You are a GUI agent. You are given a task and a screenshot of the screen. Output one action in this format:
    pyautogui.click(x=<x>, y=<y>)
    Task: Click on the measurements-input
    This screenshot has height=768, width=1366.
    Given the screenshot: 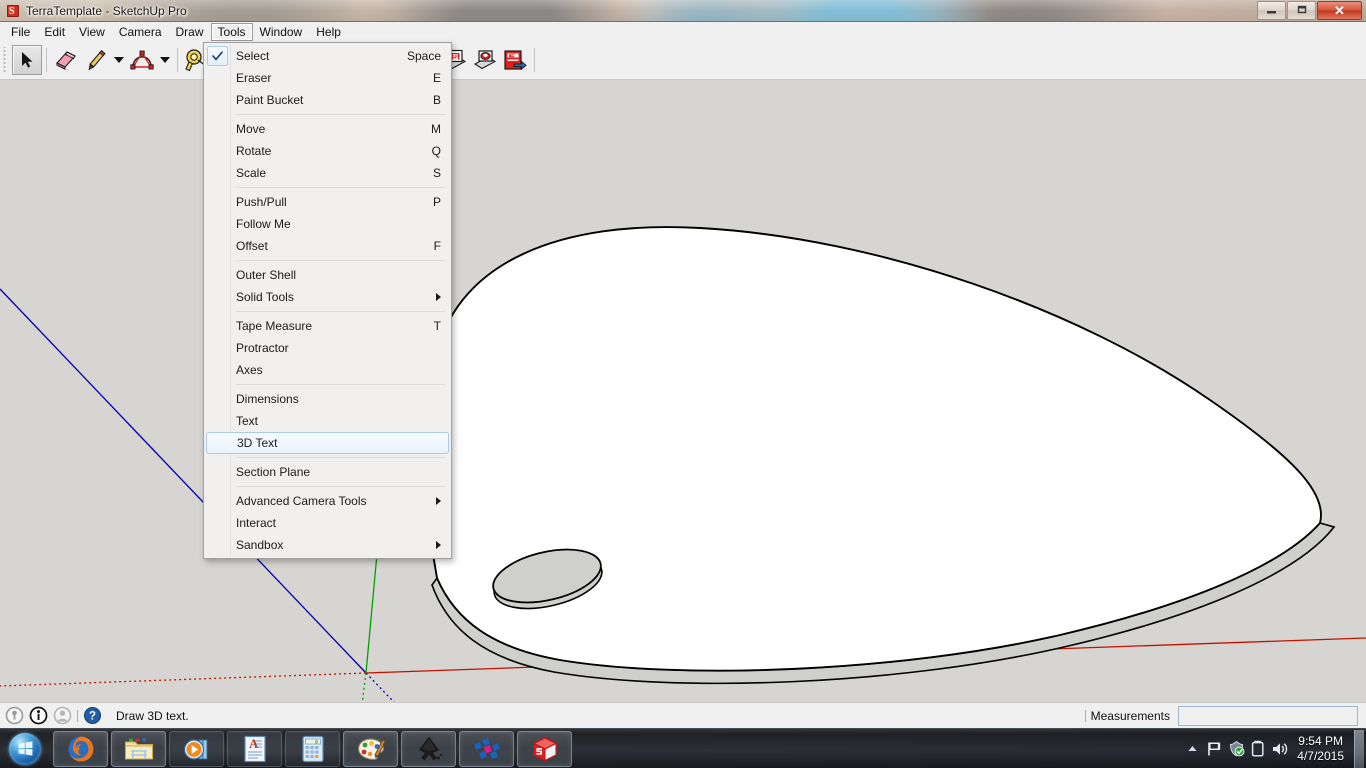 What is the action you would take?
    pyautogui.click(x=1268, y=715)
    